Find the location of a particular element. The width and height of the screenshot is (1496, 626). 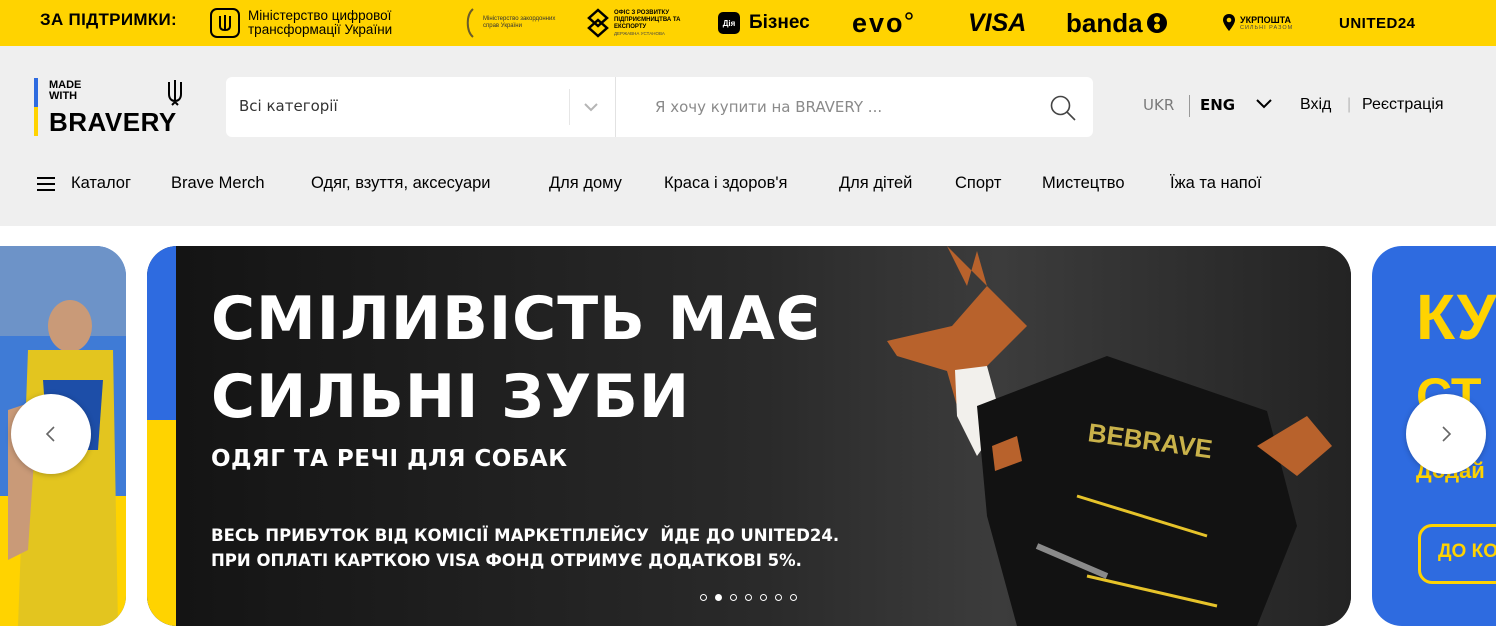

lang-eng: ENG is located at coordinates (1217, 105).